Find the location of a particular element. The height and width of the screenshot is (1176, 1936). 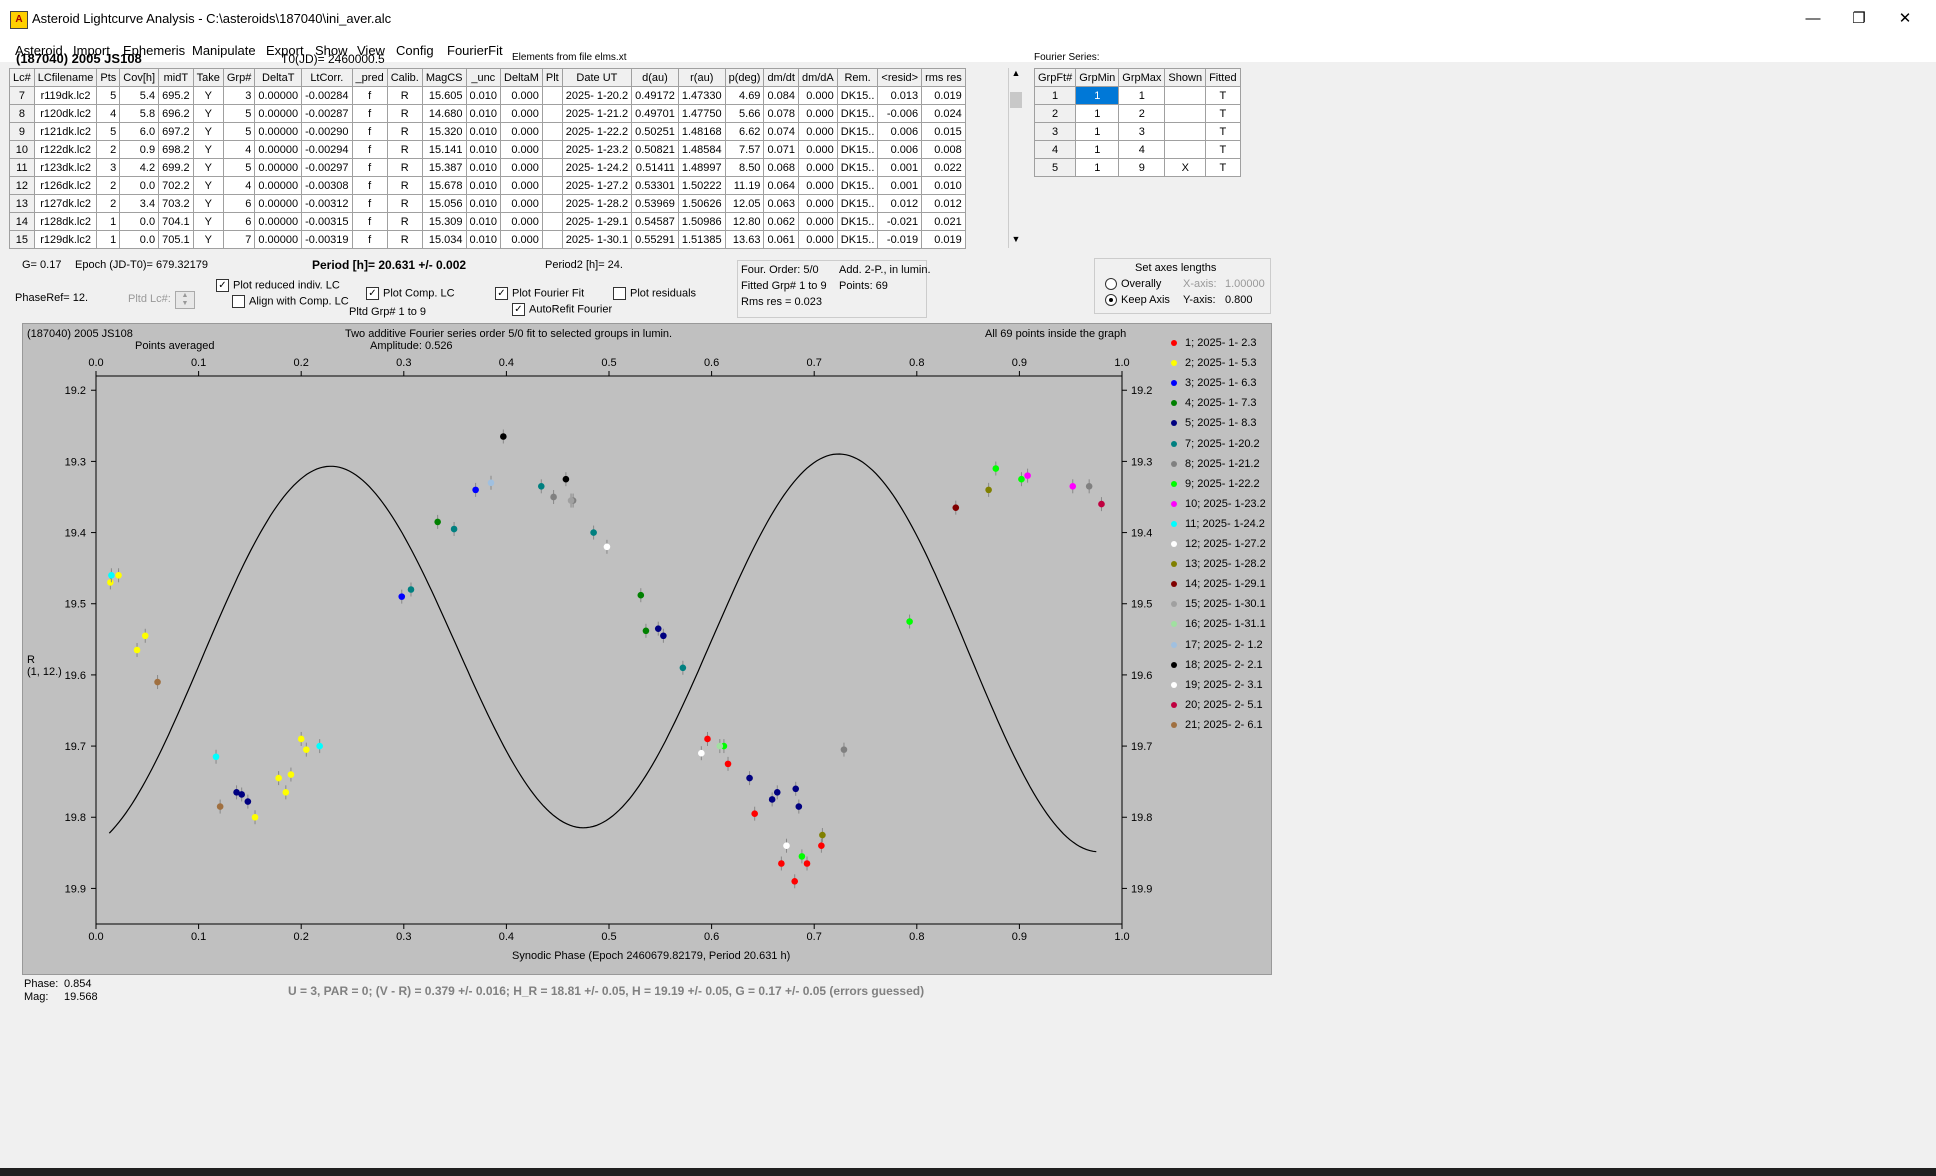

lc-table-cell: 0.063 is located at coordinates (781, 203).